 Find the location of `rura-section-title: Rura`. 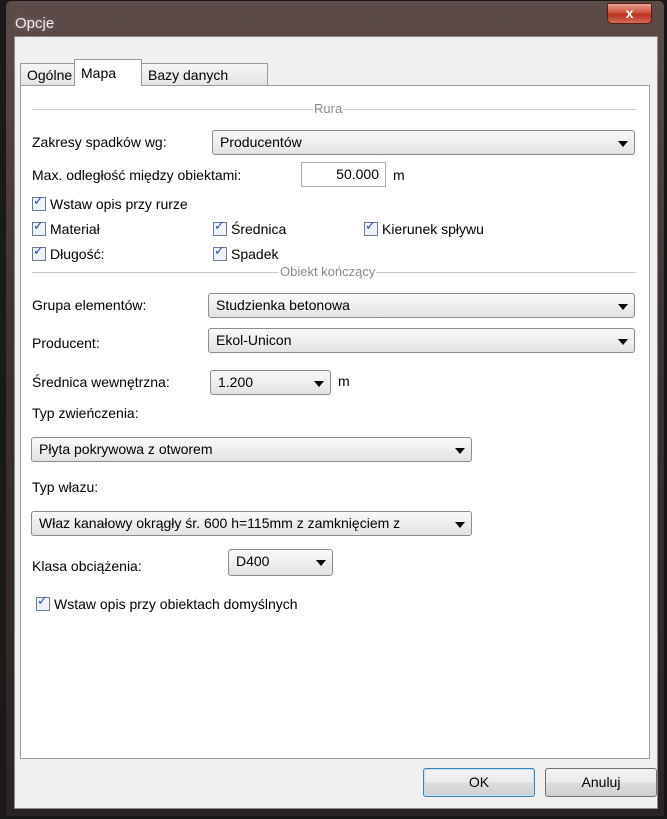

rura-section-title: Rura is located at coordinates (328, 108).